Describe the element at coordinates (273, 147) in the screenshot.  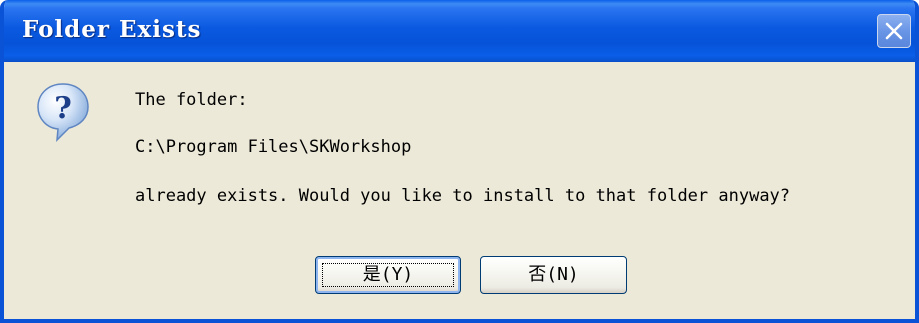
I see `folder-path: C:\Program Files\SKWorkshop` at that location.